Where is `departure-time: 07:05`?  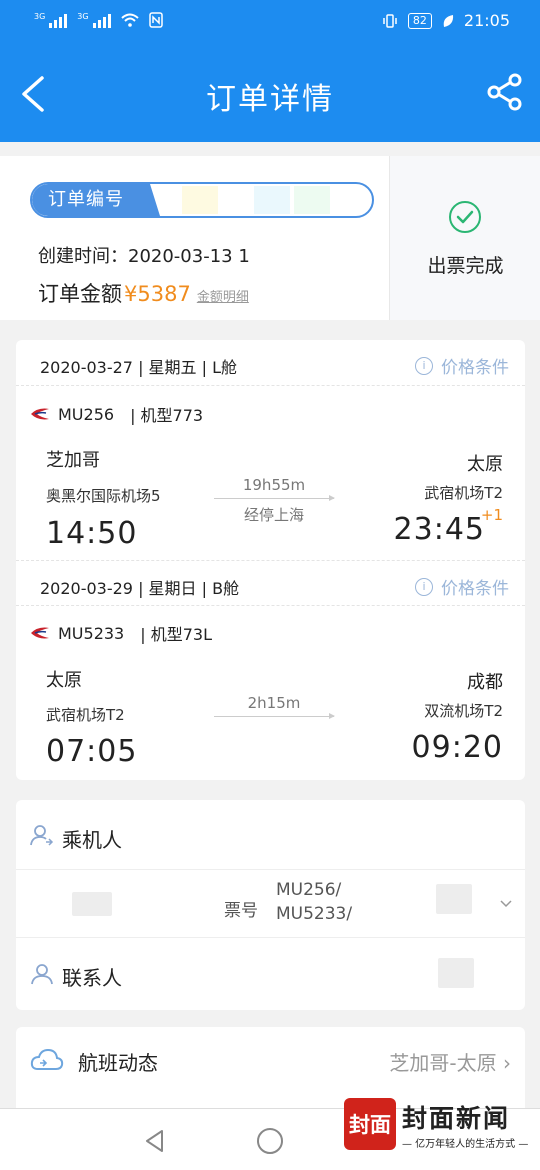 departure-time: 07:05 is located at coordinates (92, 751).